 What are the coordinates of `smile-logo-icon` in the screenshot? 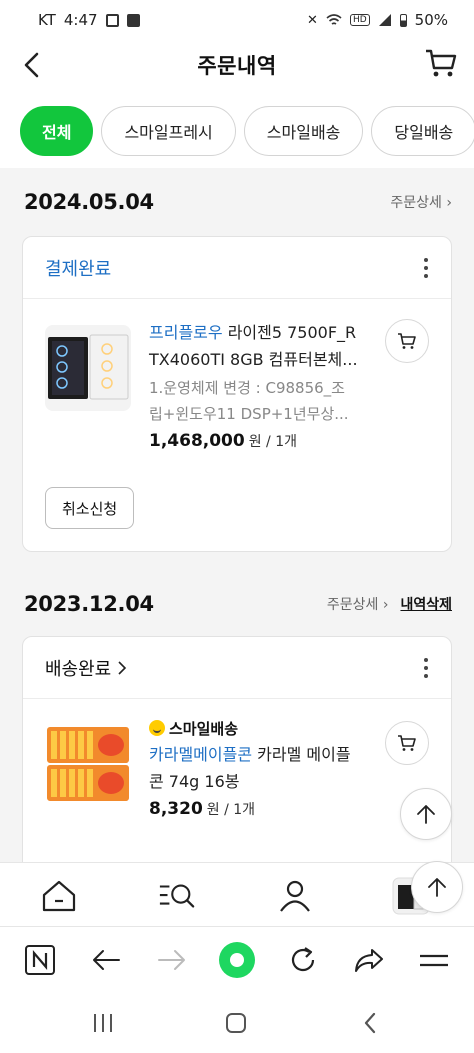 It's located at (157, 728).